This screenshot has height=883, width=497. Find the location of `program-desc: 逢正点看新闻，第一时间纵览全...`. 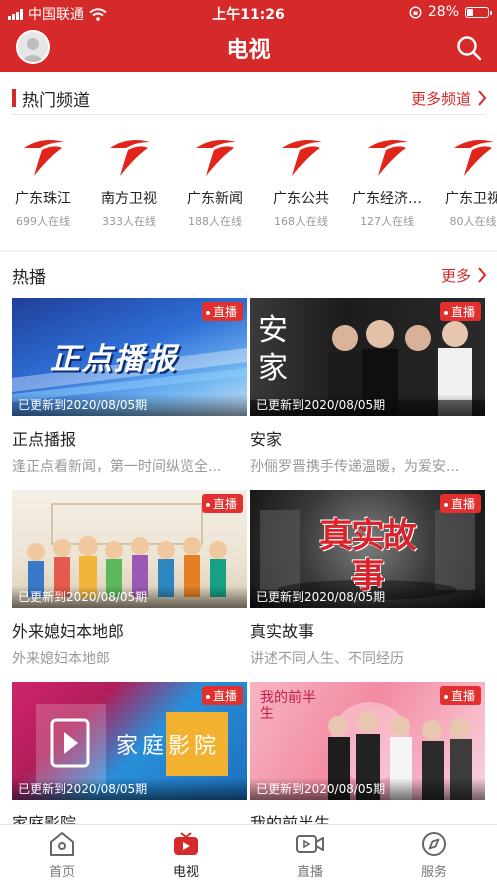

program-desc: 逢正点看新闻，第一时间纵览全... is located at coordinates (117, 467).